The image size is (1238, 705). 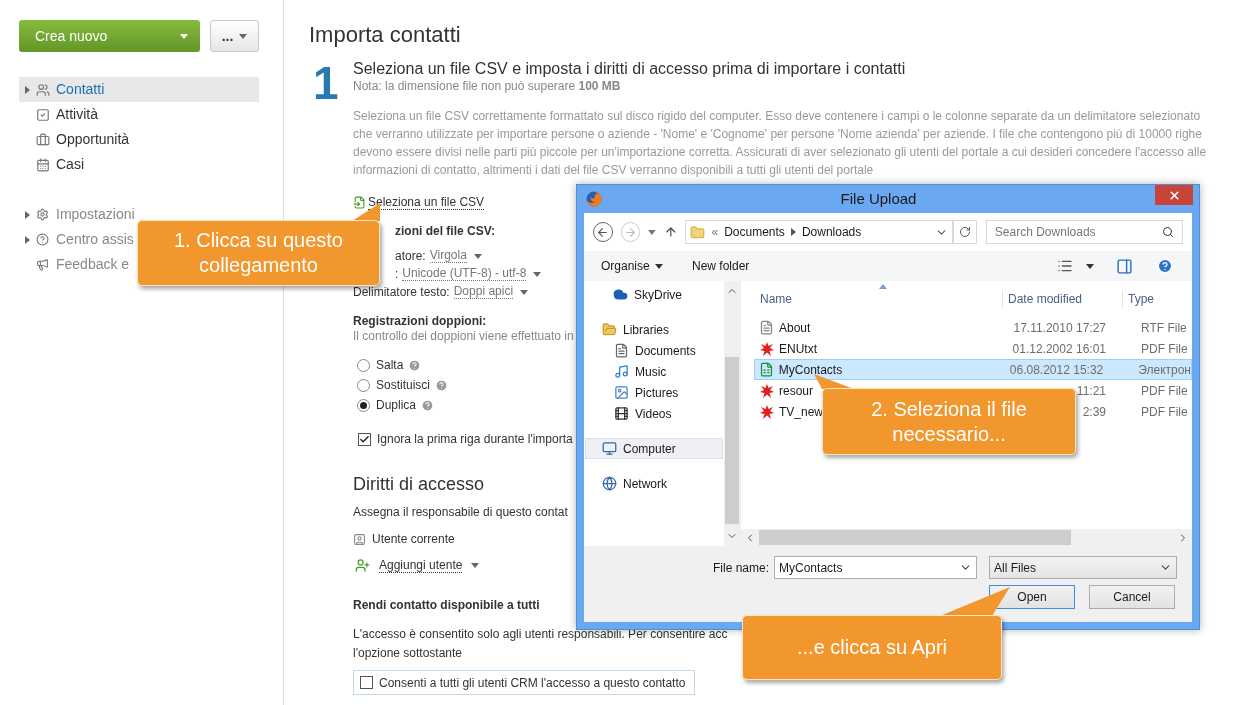 I want to click on nav-tree-item: Videos, so click(x=654, y=413).